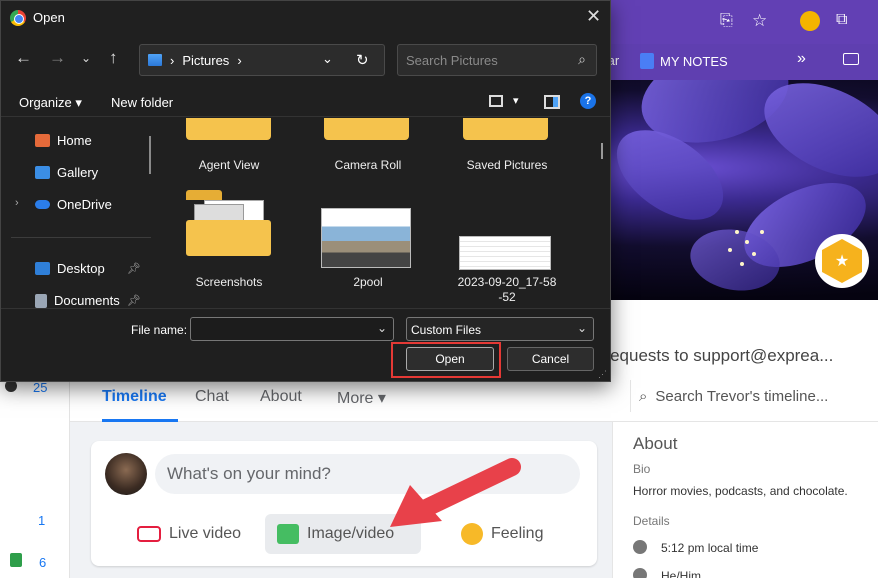 The height and width of the screenshot is (578, 878). Describe the element at coordinates (149, 534) in the screenshot. I see `video-camera-icon` at that location.